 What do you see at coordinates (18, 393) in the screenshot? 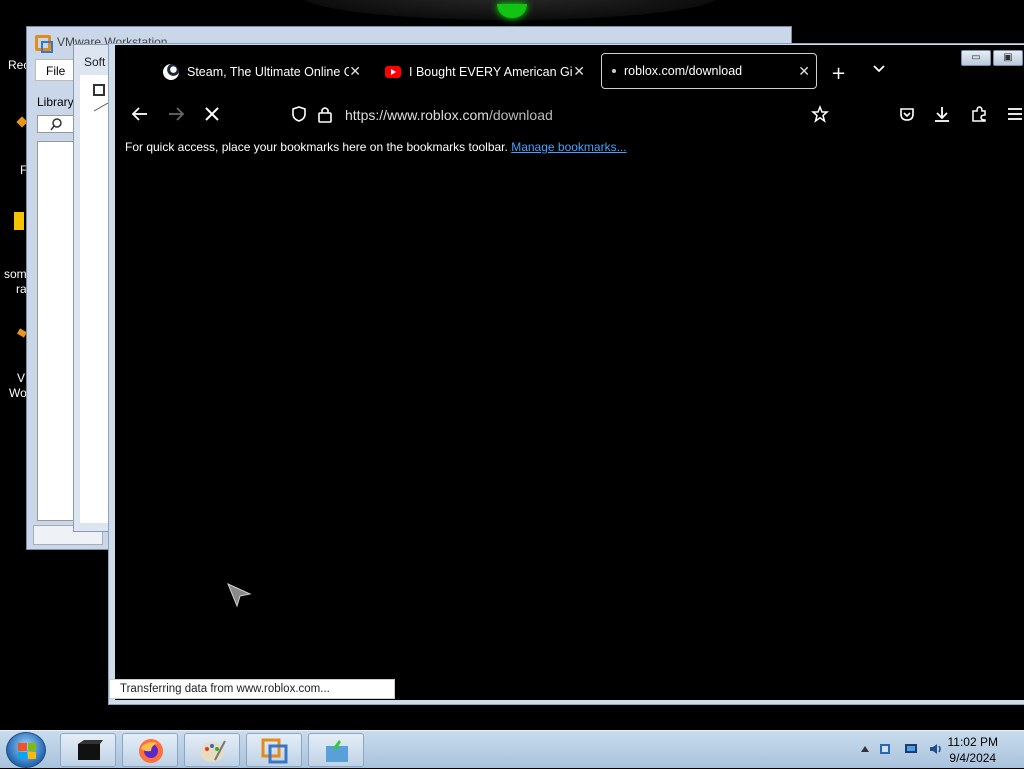
I see `desktop-label: Wo` at bounding box center [18, 393].